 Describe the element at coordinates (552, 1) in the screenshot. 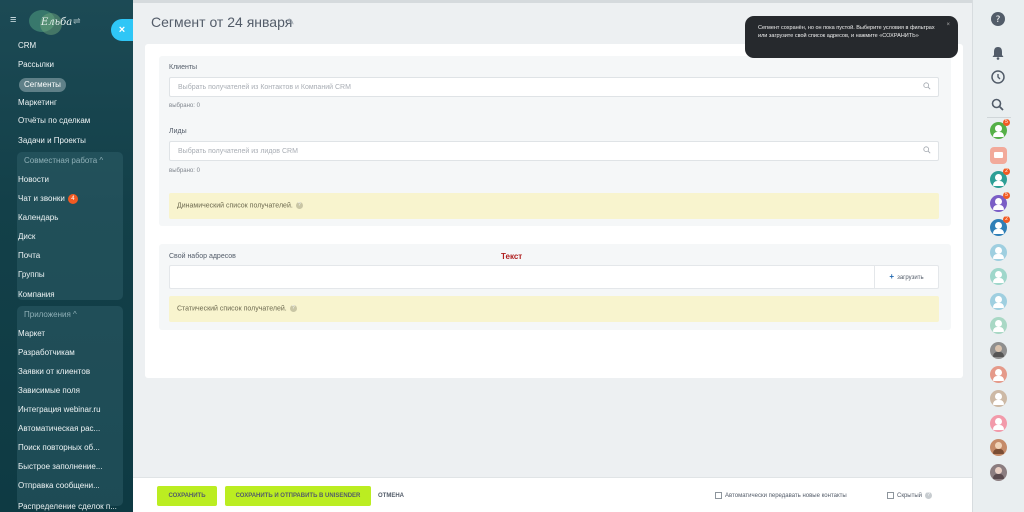

I see `top-divider` at that location.